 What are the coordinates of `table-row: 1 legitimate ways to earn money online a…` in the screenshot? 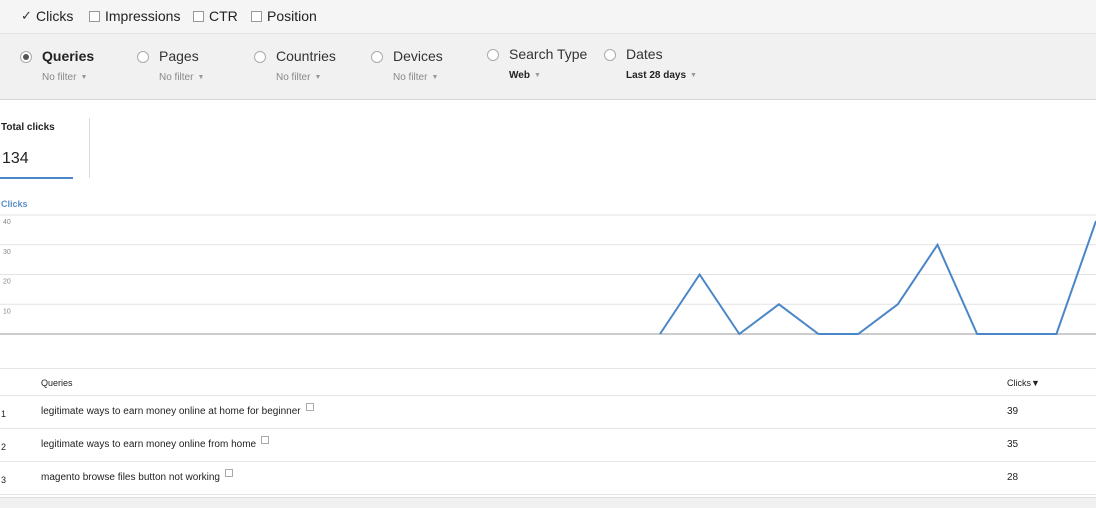 It's located at (548, 412).